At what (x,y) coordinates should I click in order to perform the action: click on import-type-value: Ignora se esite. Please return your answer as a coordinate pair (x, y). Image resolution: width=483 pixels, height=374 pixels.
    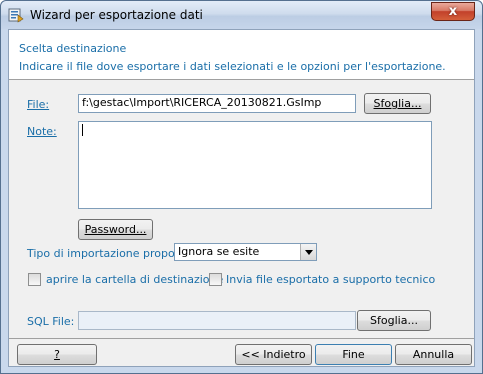
    Looking at the image, I should click on (219, 251).